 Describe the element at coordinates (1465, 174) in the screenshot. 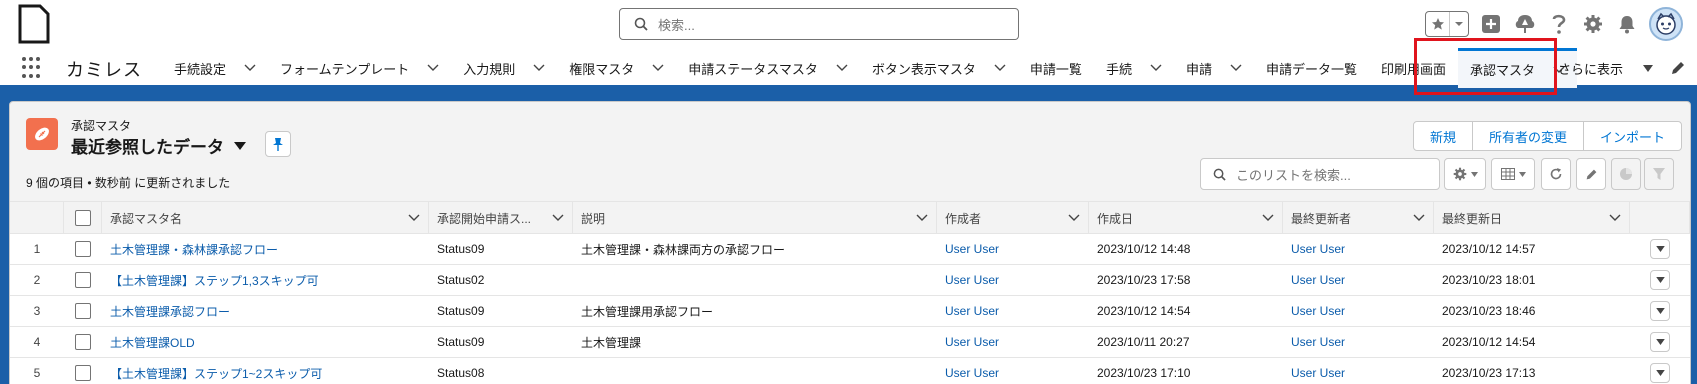

I see `list-settings-button` at that location.